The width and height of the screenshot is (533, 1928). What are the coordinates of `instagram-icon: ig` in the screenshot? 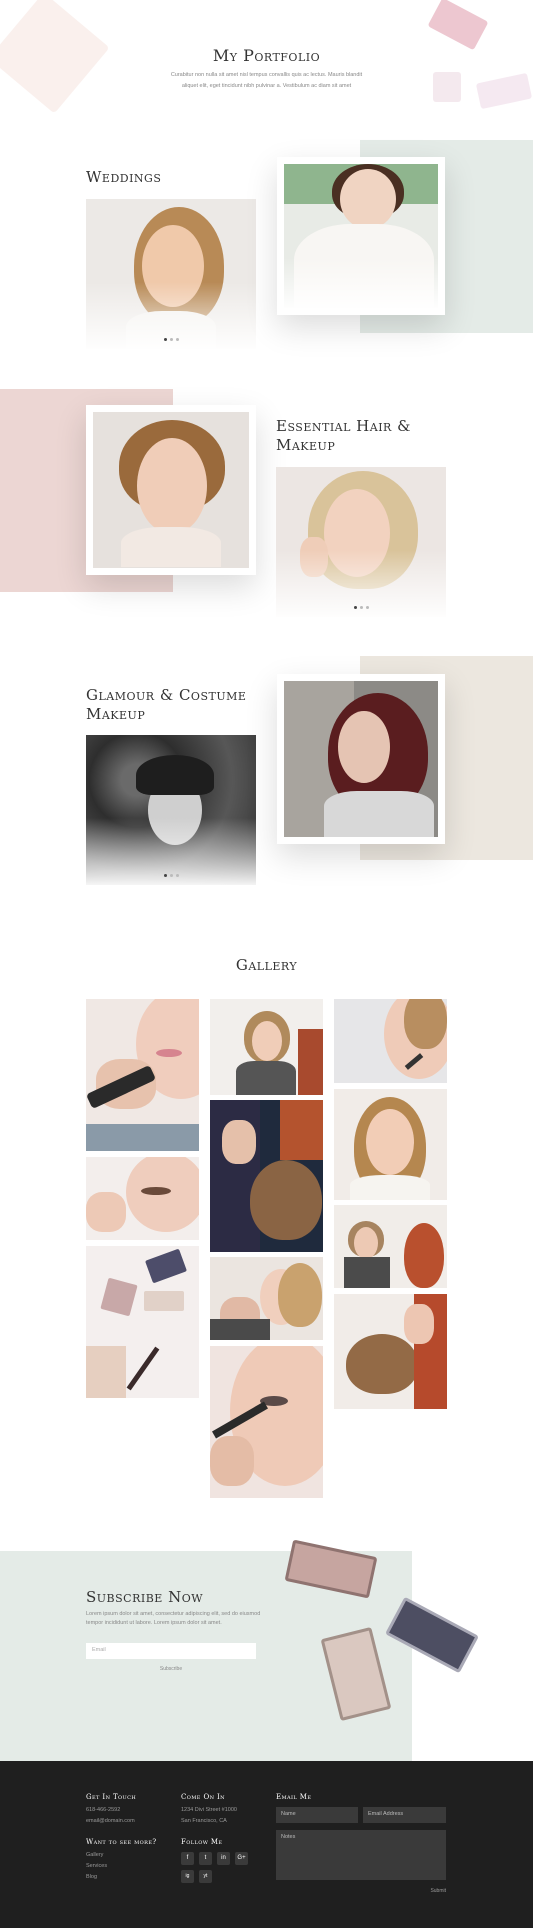 It's located at (187, 1876).